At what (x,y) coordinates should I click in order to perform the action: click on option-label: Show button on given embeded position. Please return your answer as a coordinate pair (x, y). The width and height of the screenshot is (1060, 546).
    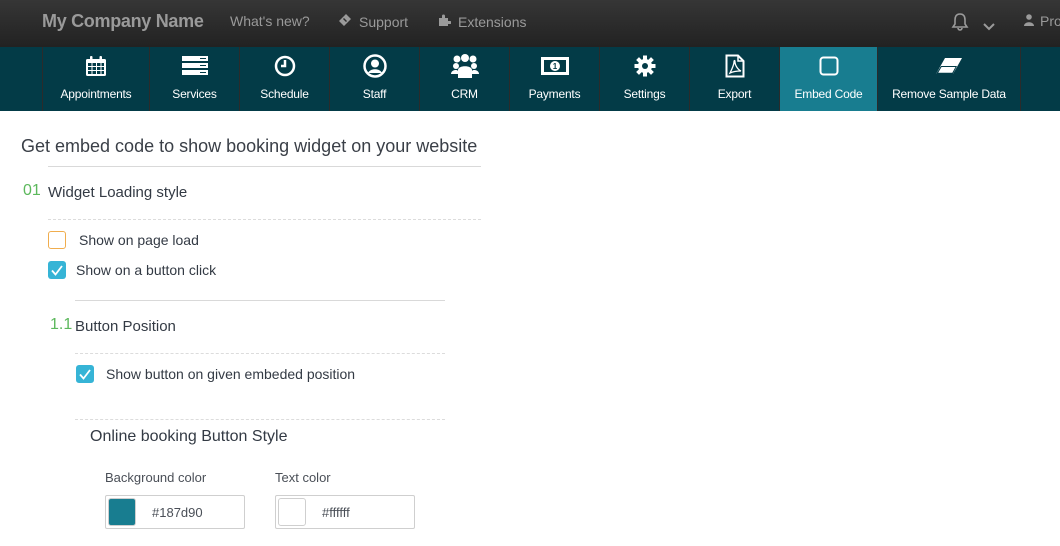
    Looking at the image, I should click on (231, 374).